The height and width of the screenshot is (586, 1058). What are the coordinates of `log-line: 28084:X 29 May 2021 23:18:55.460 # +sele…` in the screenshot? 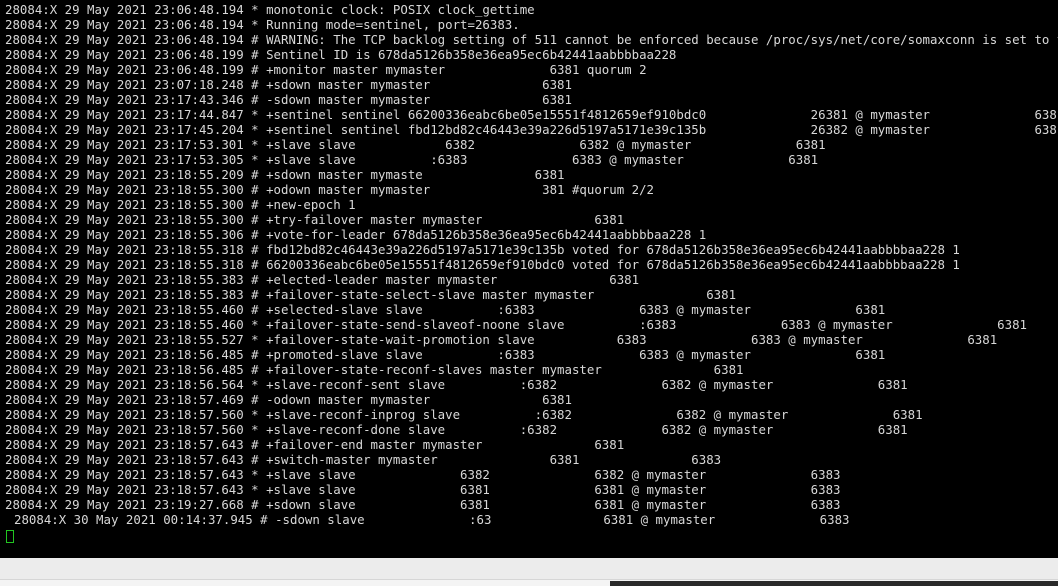 It's located at (445, 309).